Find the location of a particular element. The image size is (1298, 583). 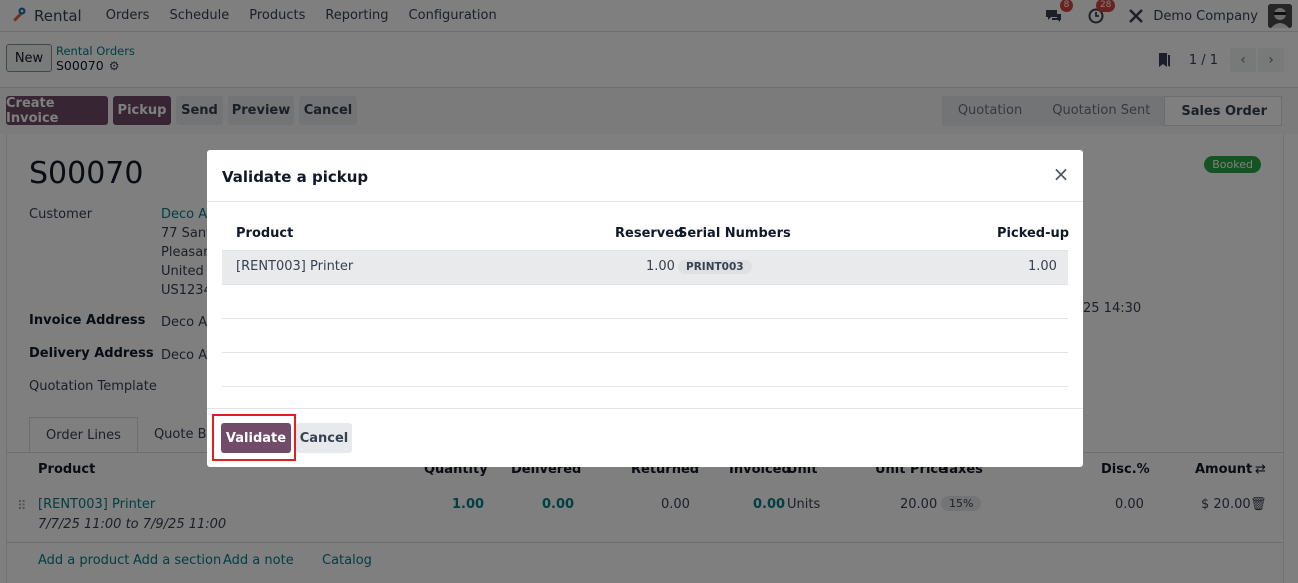

cancel-button: Cancel is located at coordinates (324, 438).